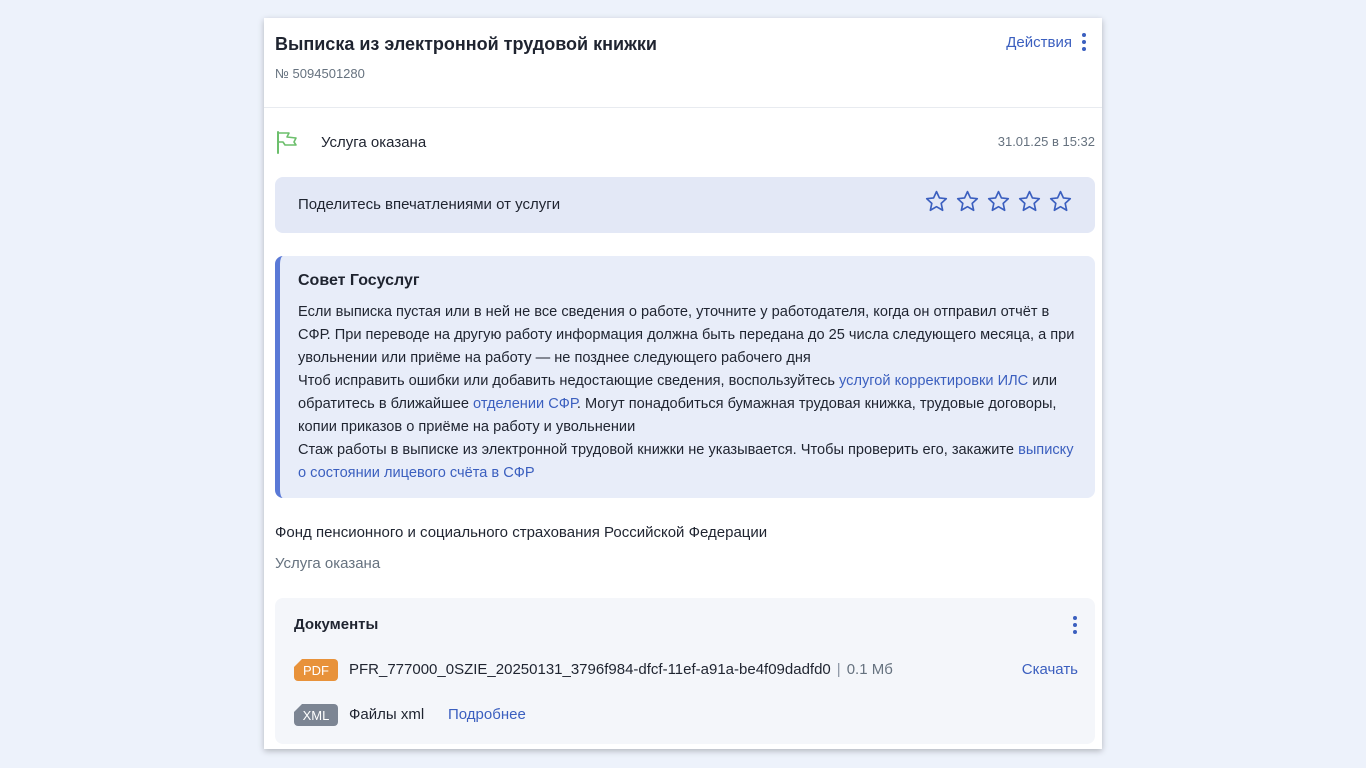  I want to click on status-row: Услуга оказана 31.01.25 в 15:32, so click(685, 142).